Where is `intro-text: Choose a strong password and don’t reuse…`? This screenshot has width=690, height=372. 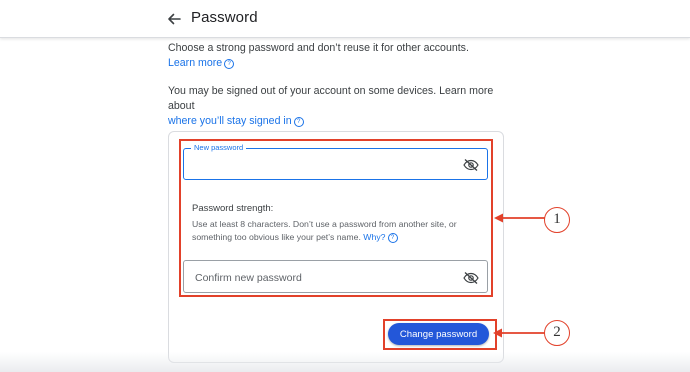 intro-text: Choose a strong password and don’t reuse… is located at coordinates (338, 85).